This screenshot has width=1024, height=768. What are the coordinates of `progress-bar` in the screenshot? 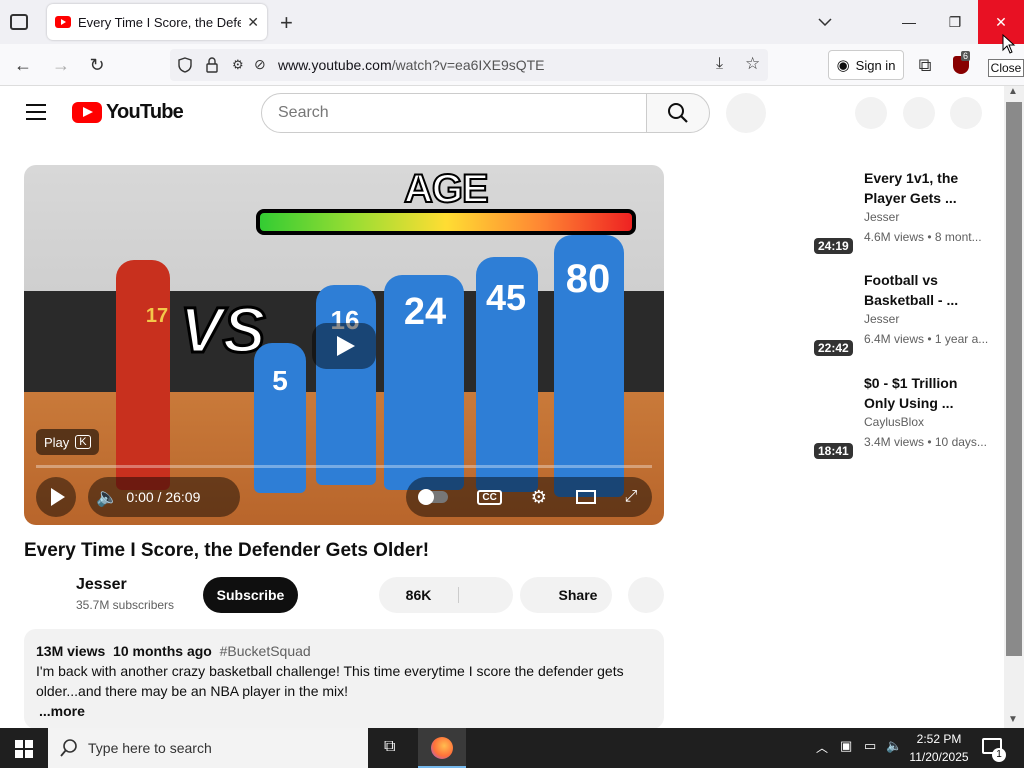 It's located at (344, 466).